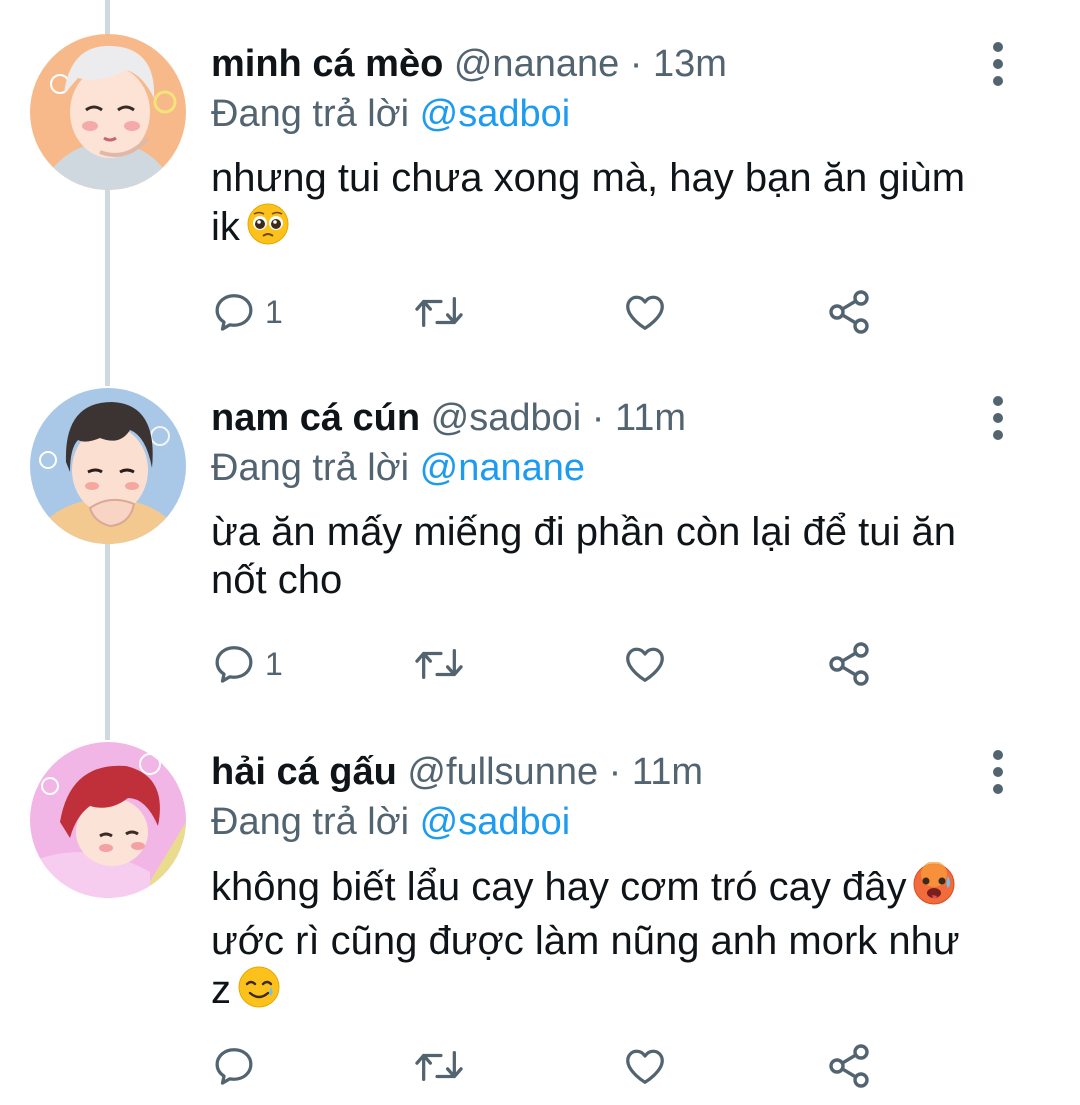  I want to click on tweet-text-line: z, so click(221, 990).